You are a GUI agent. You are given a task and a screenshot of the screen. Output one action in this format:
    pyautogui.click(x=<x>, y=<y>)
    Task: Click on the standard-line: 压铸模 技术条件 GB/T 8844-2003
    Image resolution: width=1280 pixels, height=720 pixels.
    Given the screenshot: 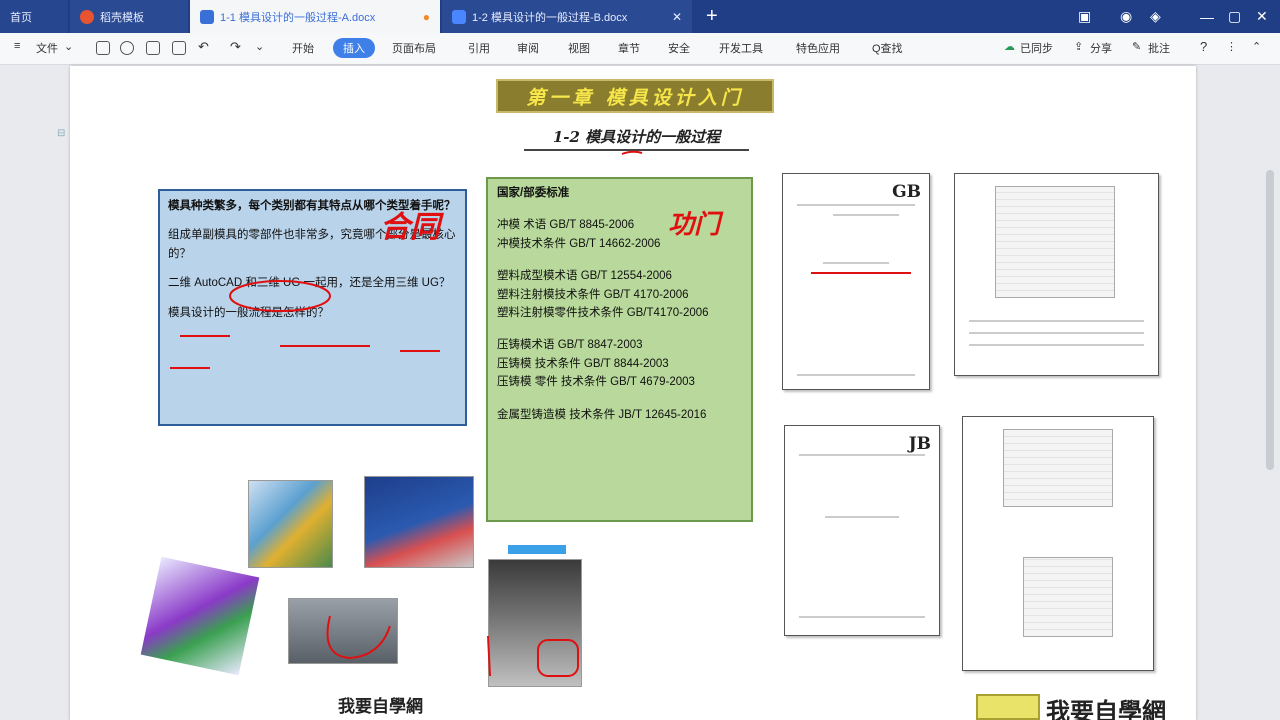 What is the action you would take?
    pyautogui.click(x=583, y=363)
    